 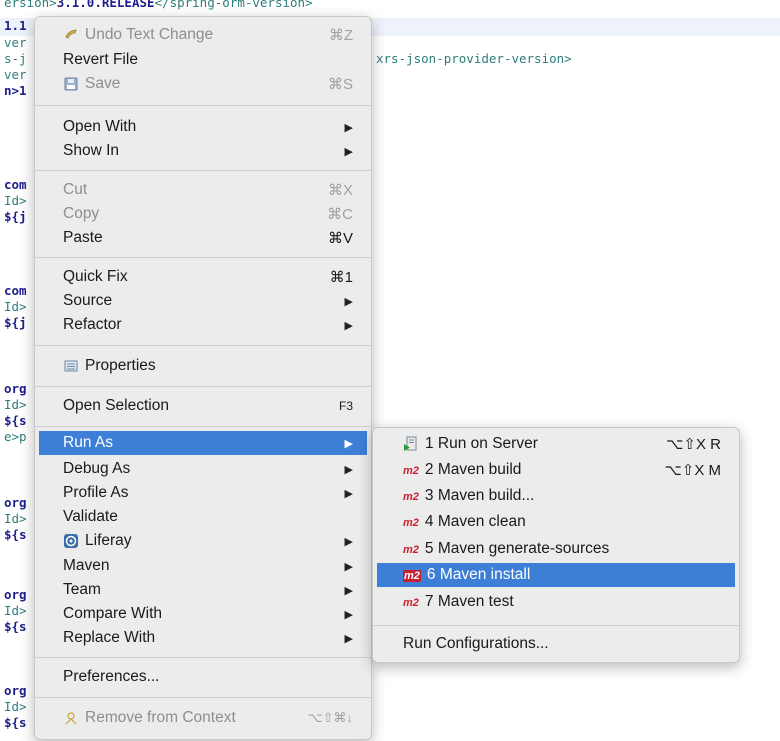 I want to click on submenu-item-maven-generate-sources: m2 5 Maven generate-sources, so click(x=556, y=549).